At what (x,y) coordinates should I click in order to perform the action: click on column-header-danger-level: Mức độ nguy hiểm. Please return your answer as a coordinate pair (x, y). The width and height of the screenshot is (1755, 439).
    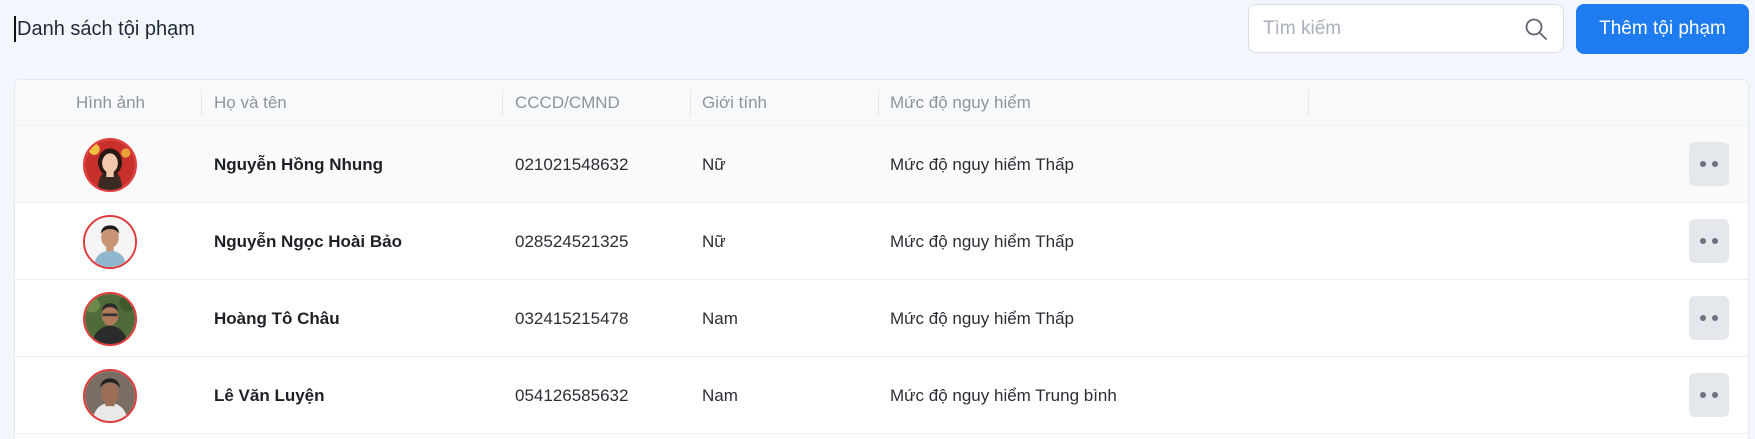
    Looking at the image, I should click on (960, 103).